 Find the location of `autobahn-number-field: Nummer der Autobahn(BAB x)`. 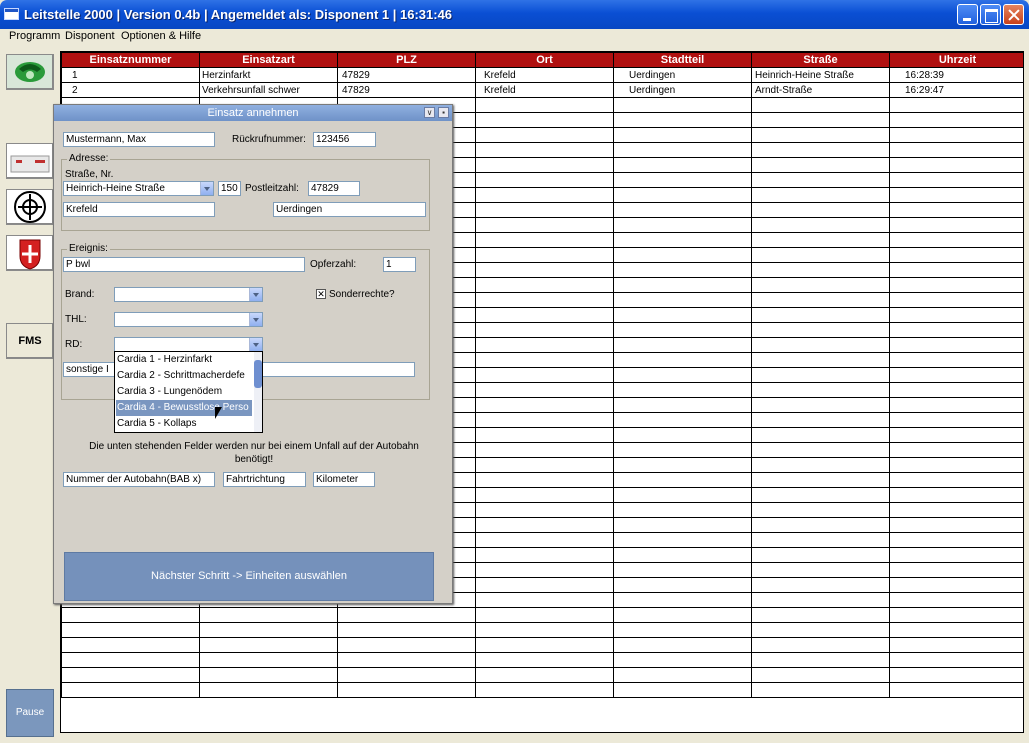

autobahn-number-field: Nummer der Autobahn(BAB x) is located at coordinates (139, 479).